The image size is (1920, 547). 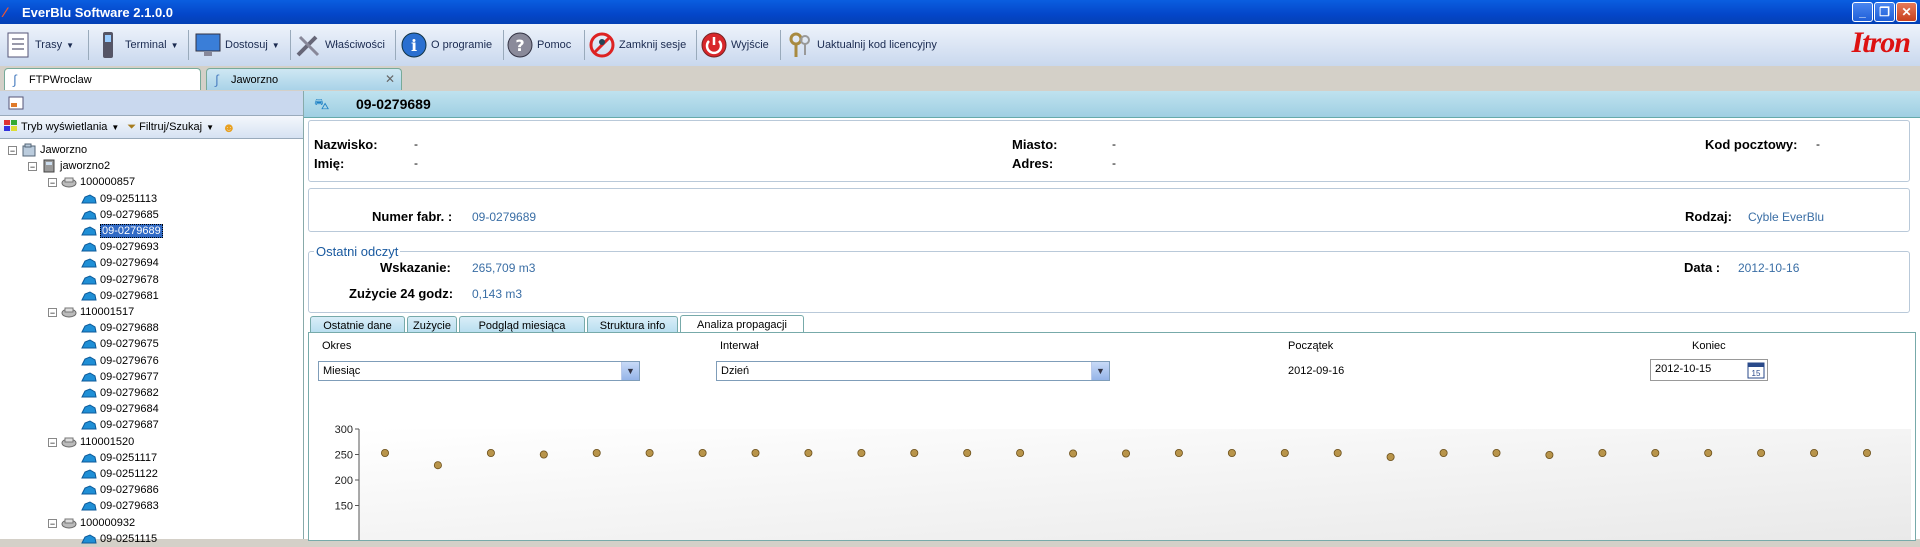 I want to click on tree-node-meter: 09-0279678, so click(x=113, y=280).